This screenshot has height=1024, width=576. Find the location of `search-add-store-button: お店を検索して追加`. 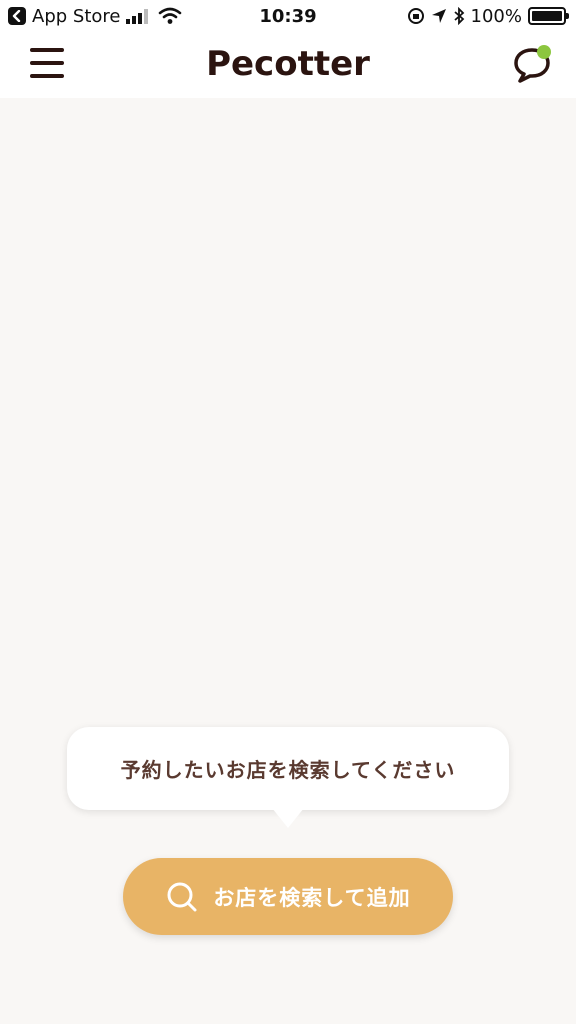

search-add-store-button: お店を検索して追加 is located at coordinates (288, 896).